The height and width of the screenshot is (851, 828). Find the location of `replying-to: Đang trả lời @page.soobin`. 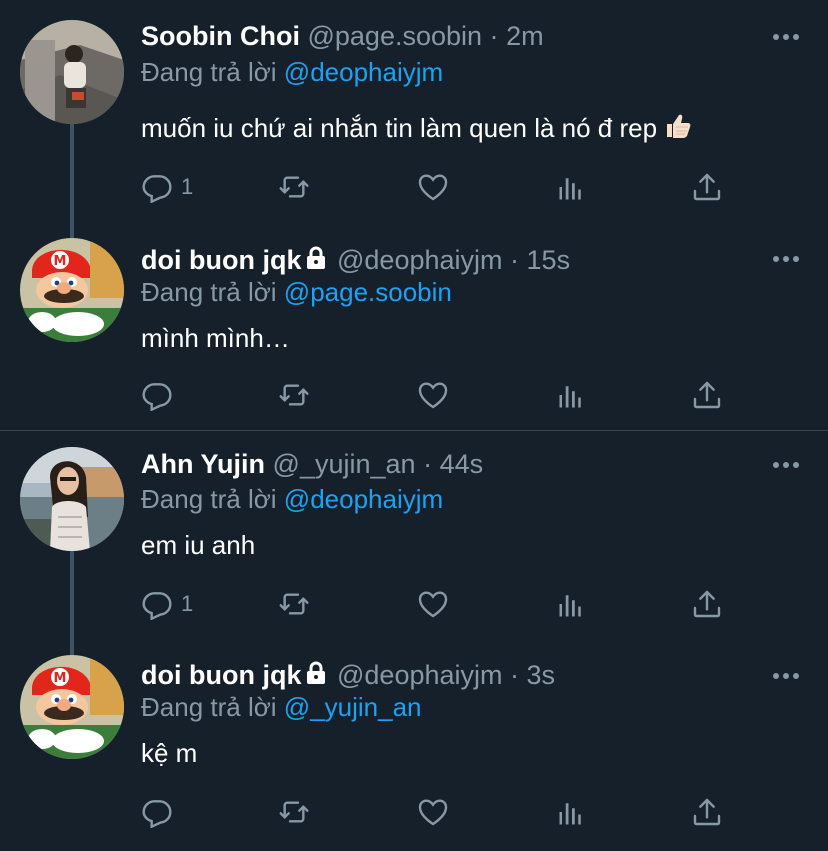

replying-to: Đang trả lời @page.soobin is located at coordinates (296, 292).